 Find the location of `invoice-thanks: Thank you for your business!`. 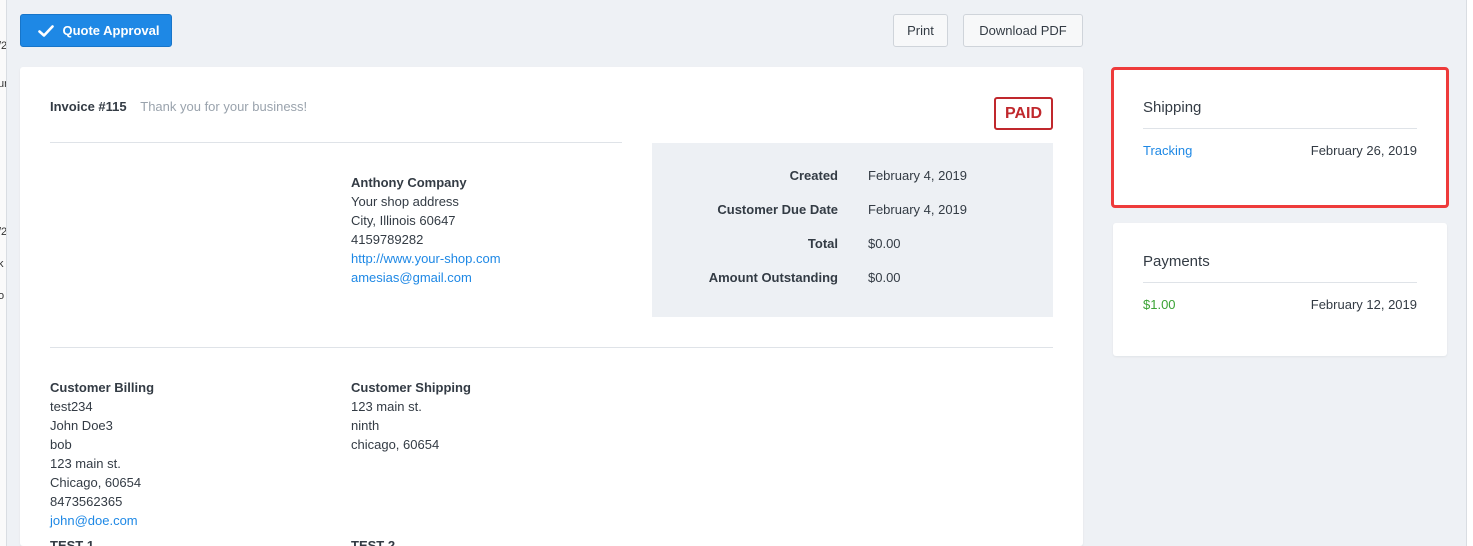

invoice-thanks: Thank you for your business! is located at coordinates (224, 106).